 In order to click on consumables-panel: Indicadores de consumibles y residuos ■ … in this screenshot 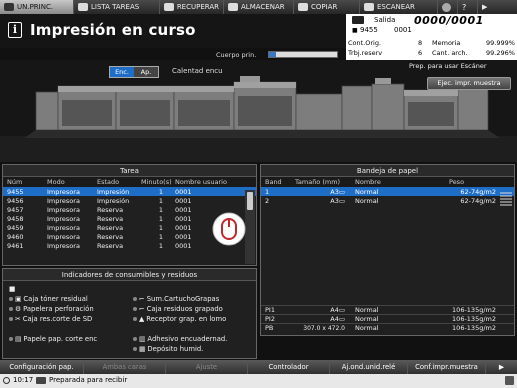, I will do `click(129, 313)`.